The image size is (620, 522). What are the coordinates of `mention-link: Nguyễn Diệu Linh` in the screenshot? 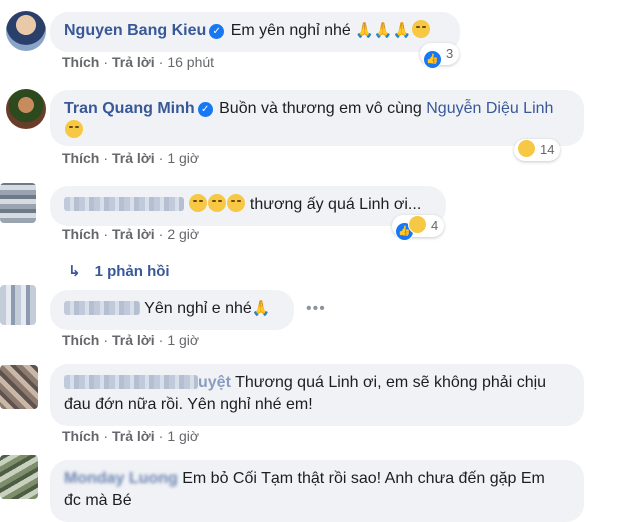 It's located at (489, 108).